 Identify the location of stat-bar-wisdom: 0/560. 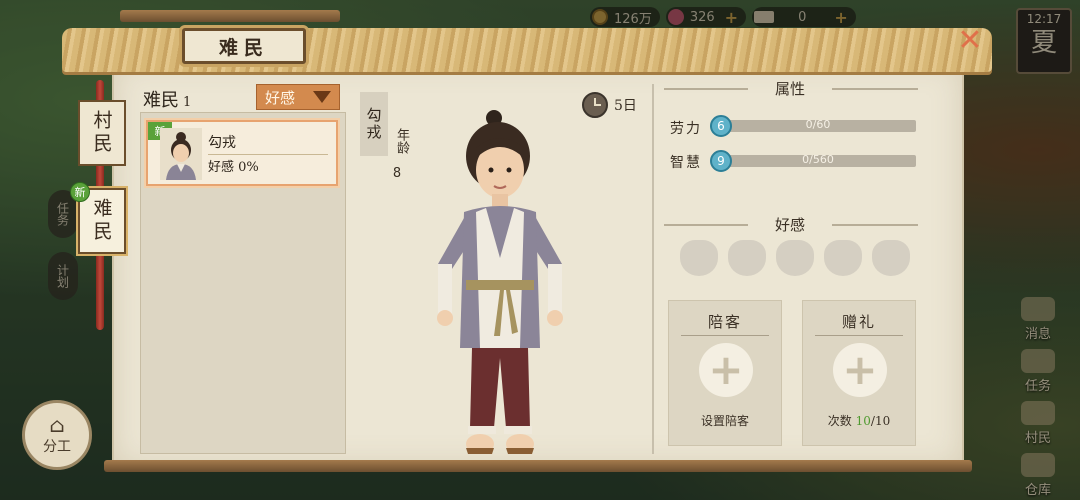
(818, 160).